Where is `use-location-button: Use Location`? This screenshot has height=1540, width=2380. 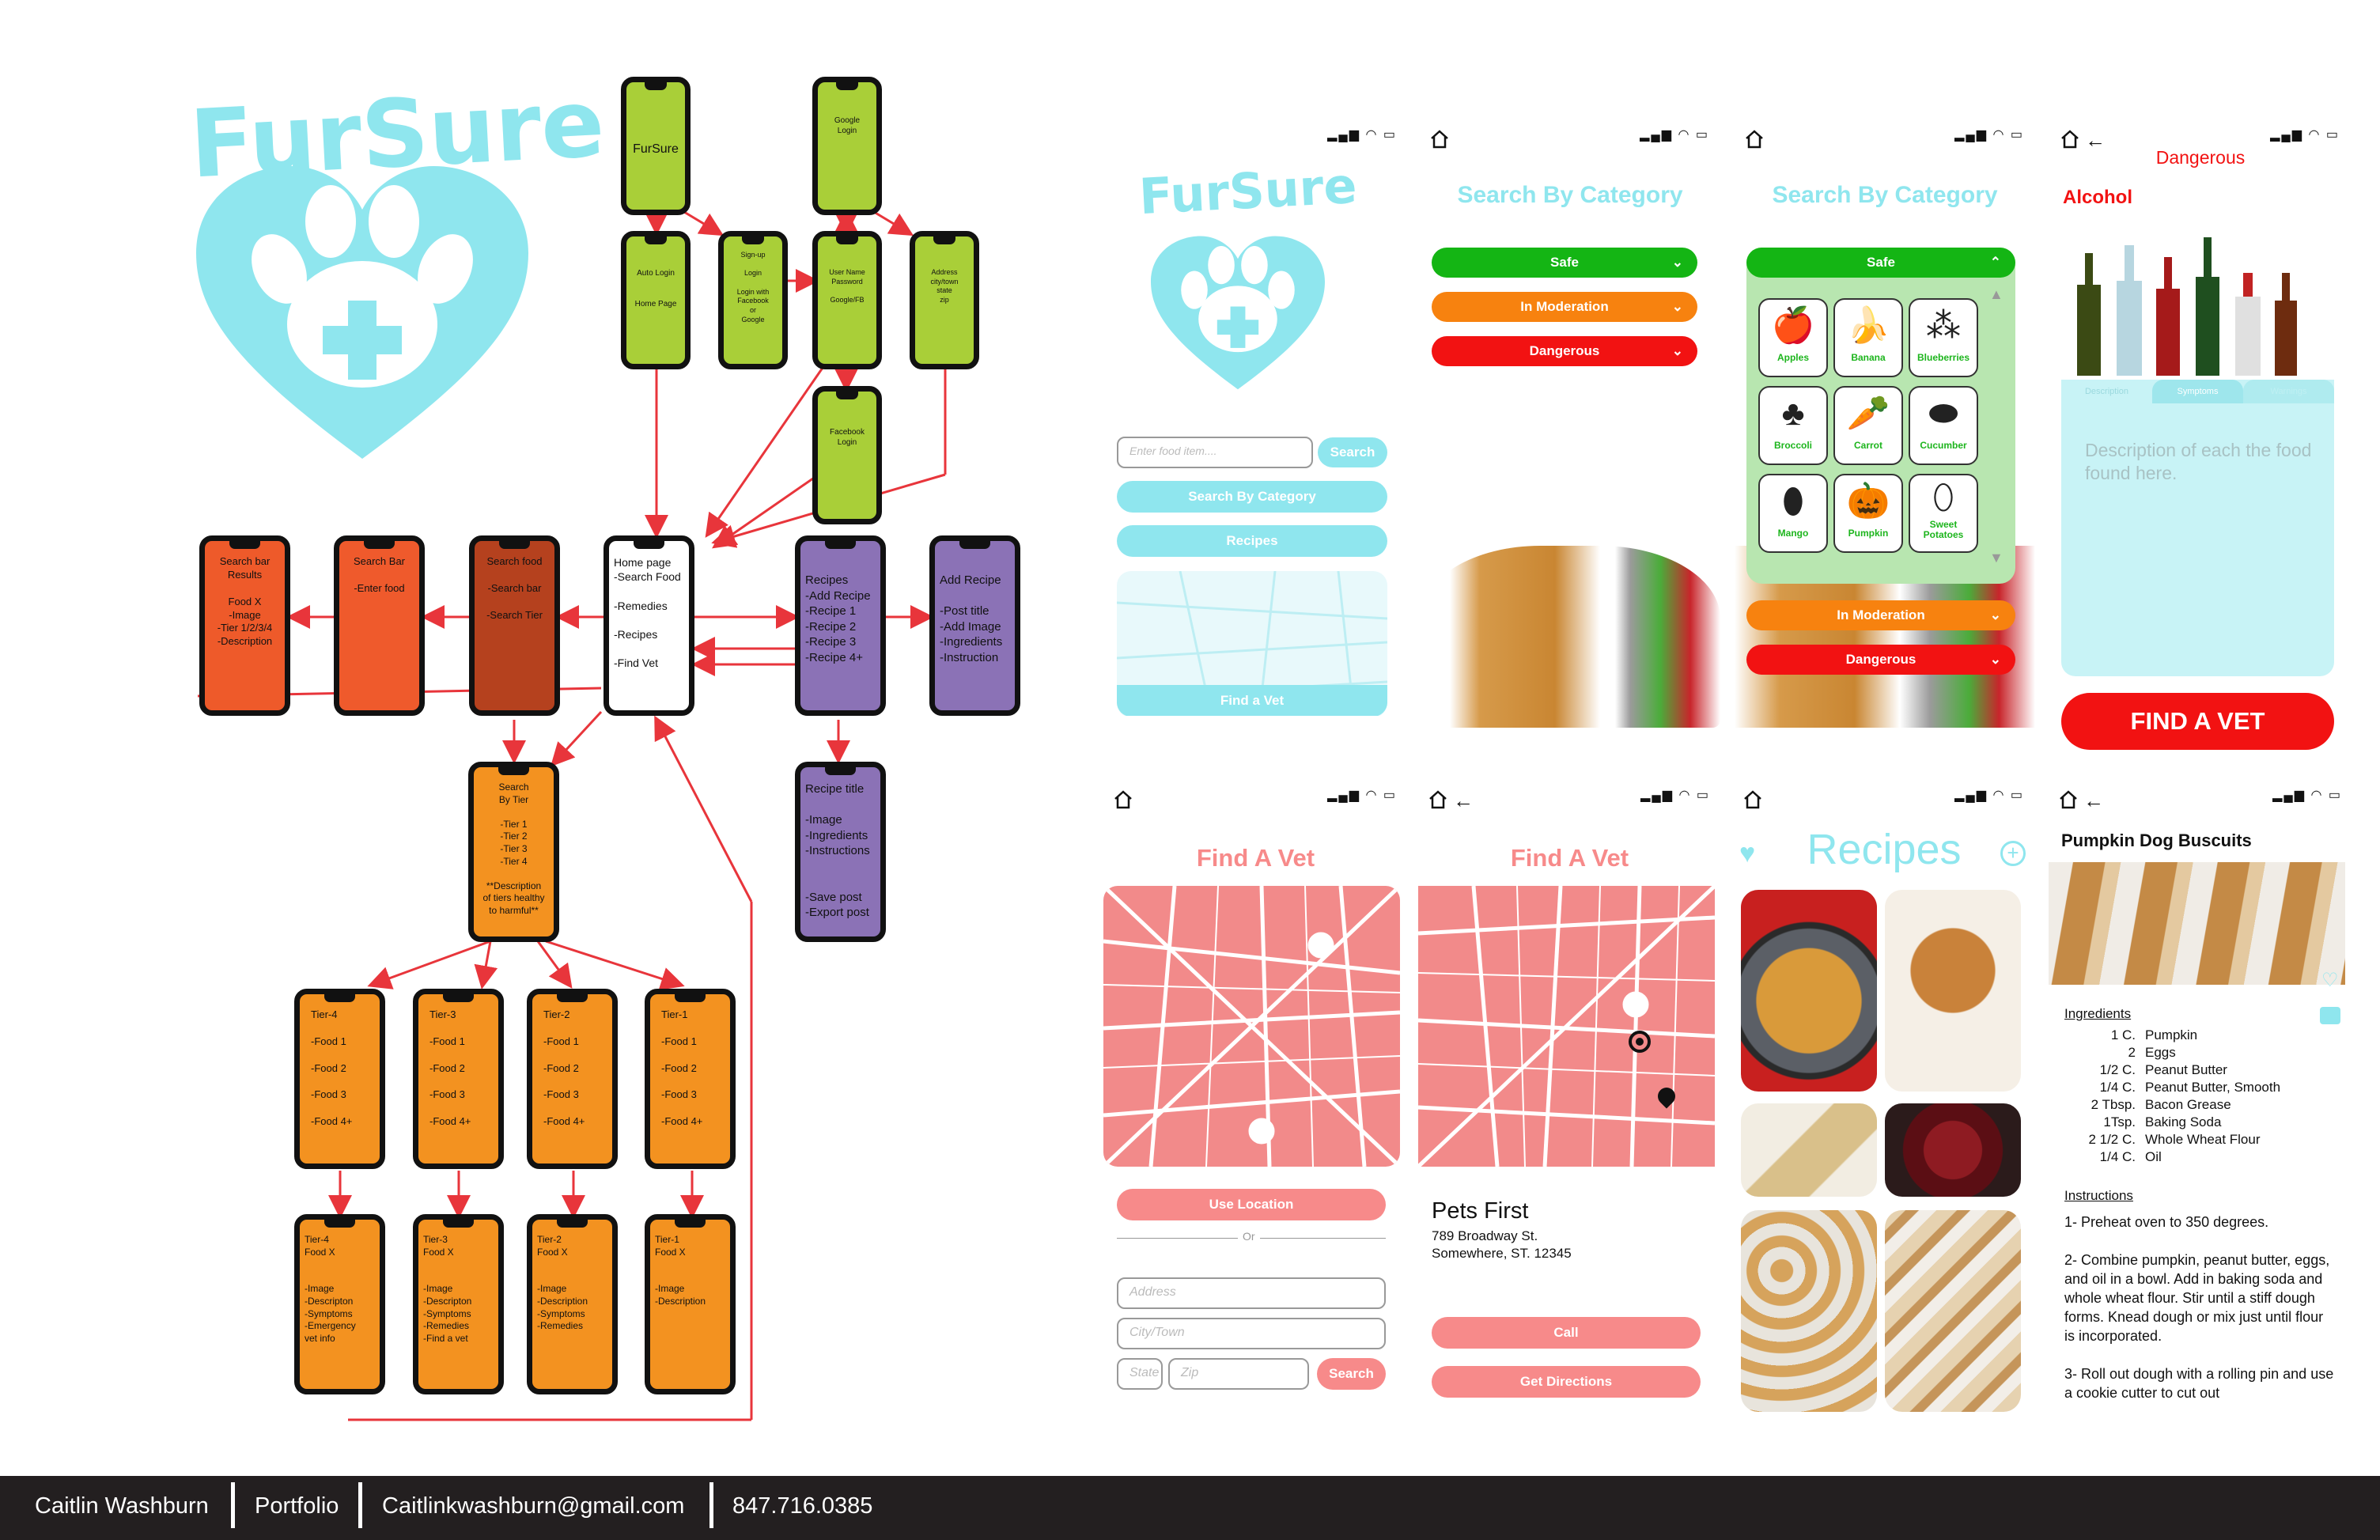 use-location-button: Use Location is located at coordinates (1251, 1204).